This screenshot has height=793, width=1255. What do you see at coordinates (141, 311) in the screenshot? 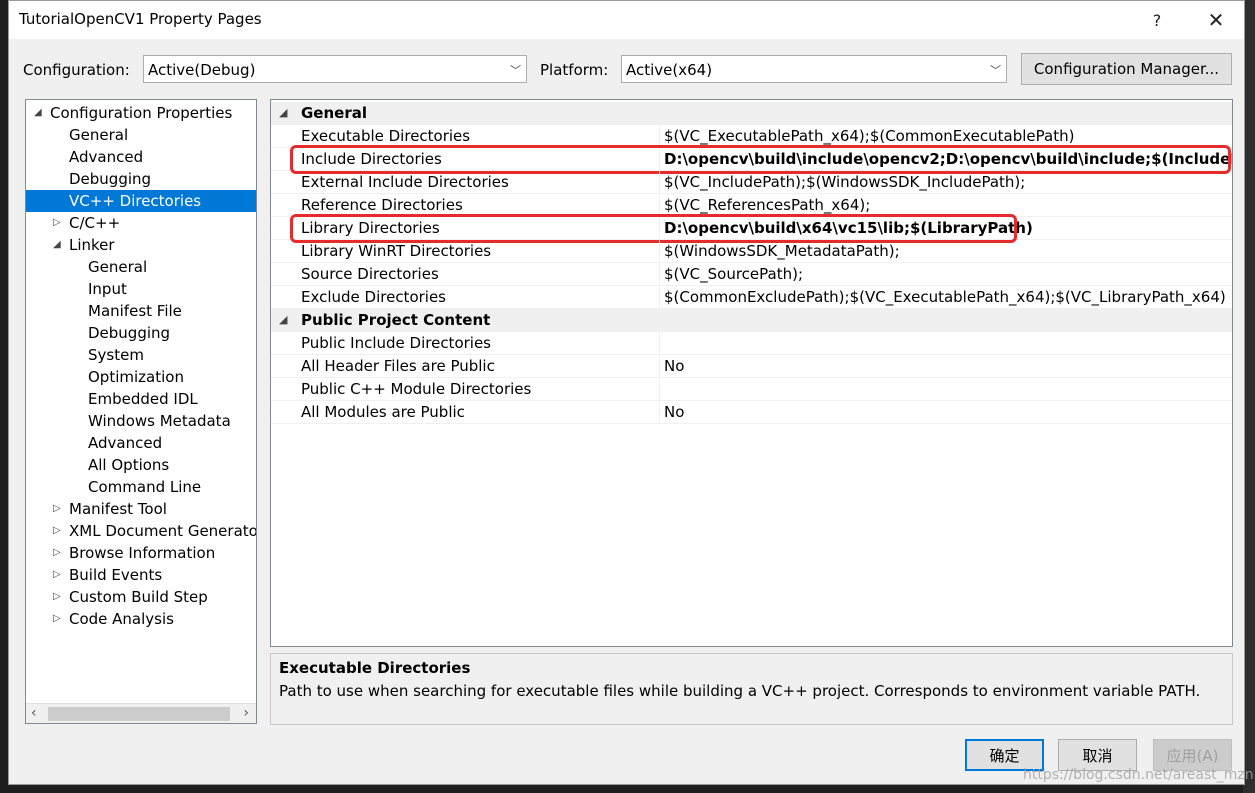
I see `tree-item: Manifest File` at bounding box center [141, 311].